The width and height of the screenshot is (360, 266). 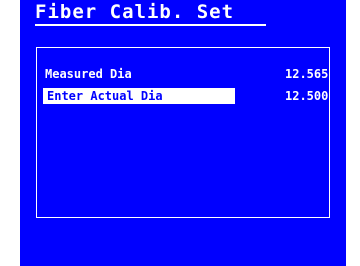 I want to click on measured-dia-value: 12.565, so click(x=307, y=74).